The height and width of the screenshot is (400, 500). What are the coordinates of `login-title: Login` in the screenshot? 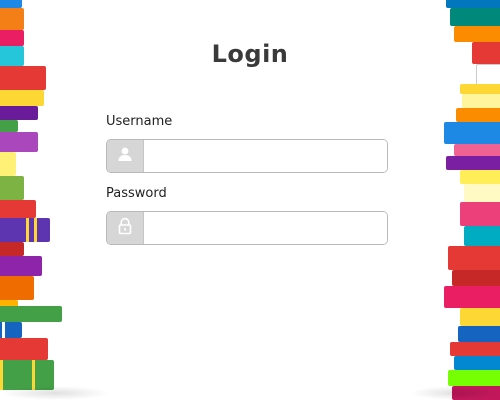 It's located at (250, 54).